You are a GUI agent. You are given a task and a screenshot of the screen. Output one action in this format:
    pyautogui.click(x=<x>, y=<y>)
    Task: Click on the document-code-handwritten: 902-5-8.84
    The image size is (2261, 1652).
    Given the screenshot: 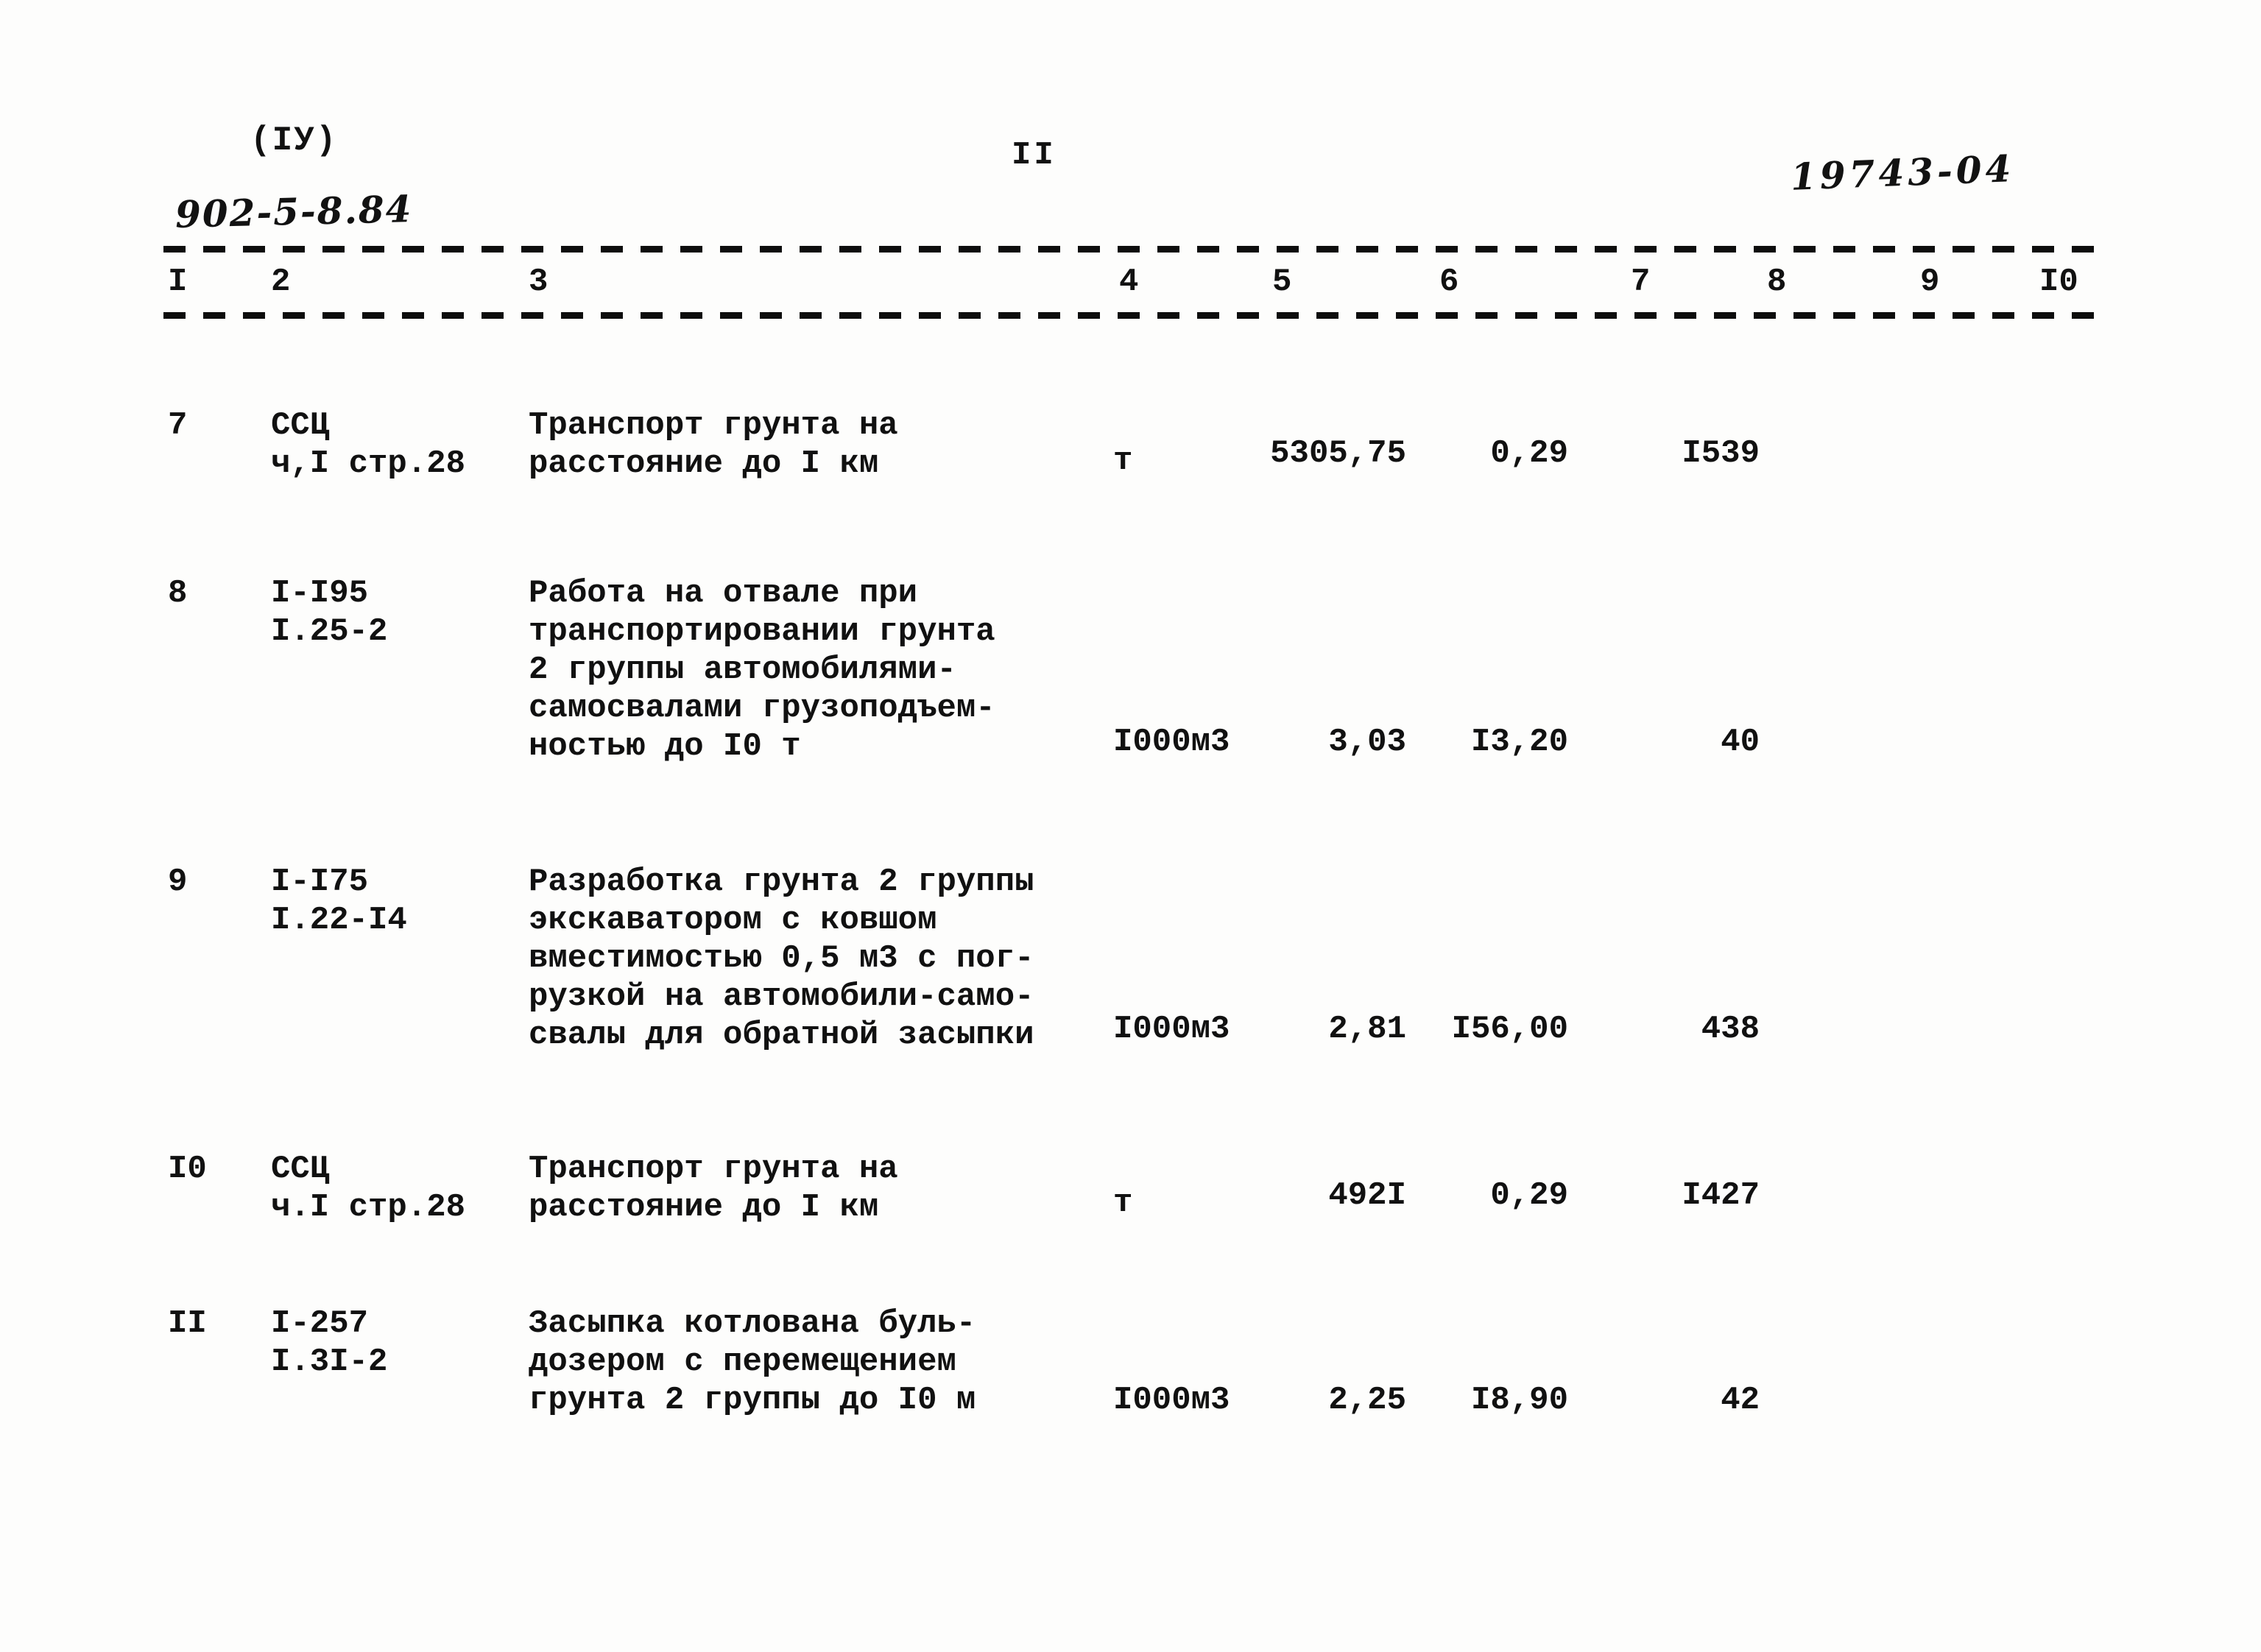 What is the action you would take?
    pyautogui.click(x=294, y=211)
    